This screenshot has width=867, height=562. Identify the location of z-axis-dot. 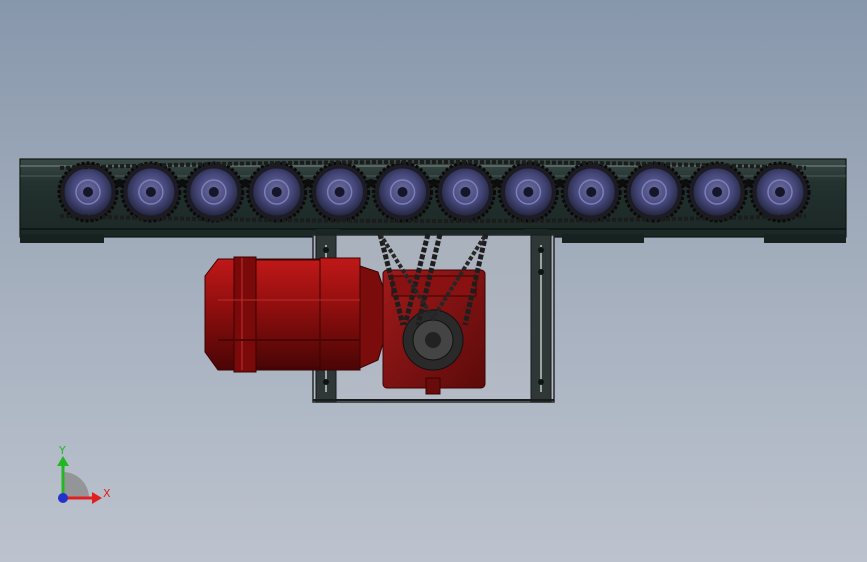
(63, 498).